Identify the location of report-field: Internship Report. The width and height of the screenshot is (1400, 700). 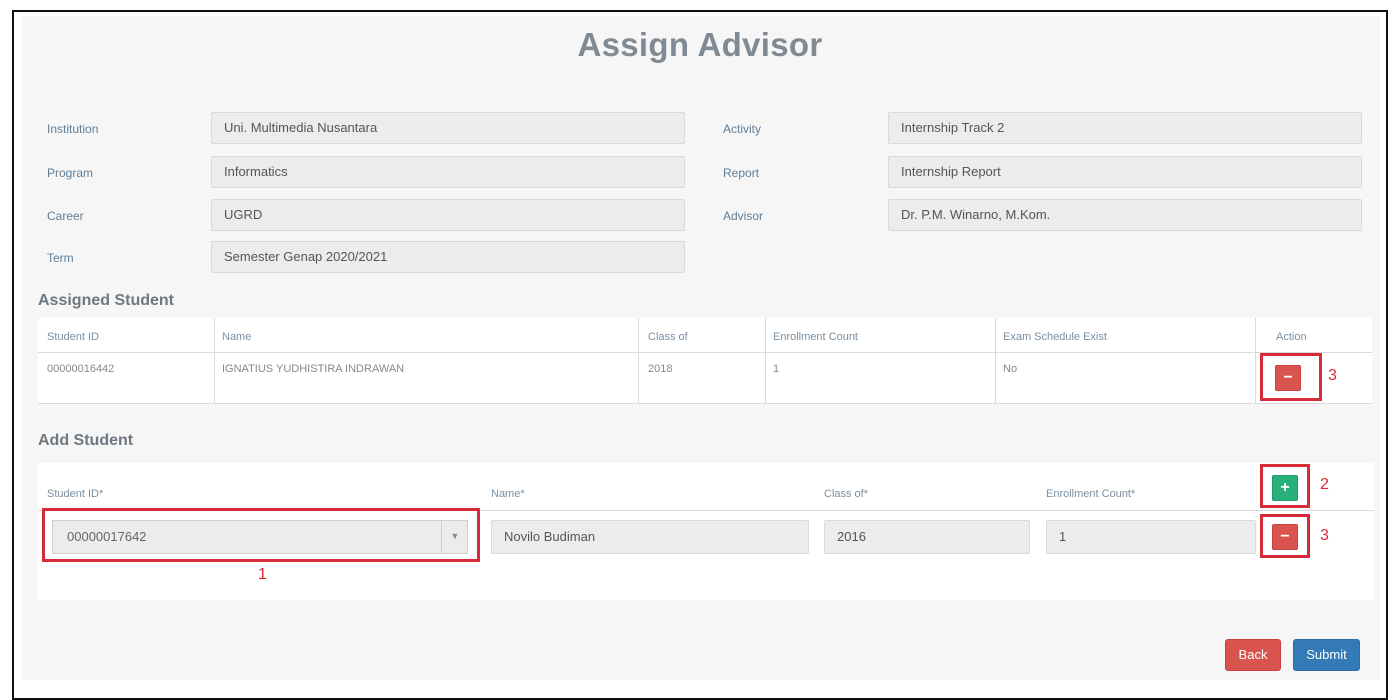
(1125, 172).